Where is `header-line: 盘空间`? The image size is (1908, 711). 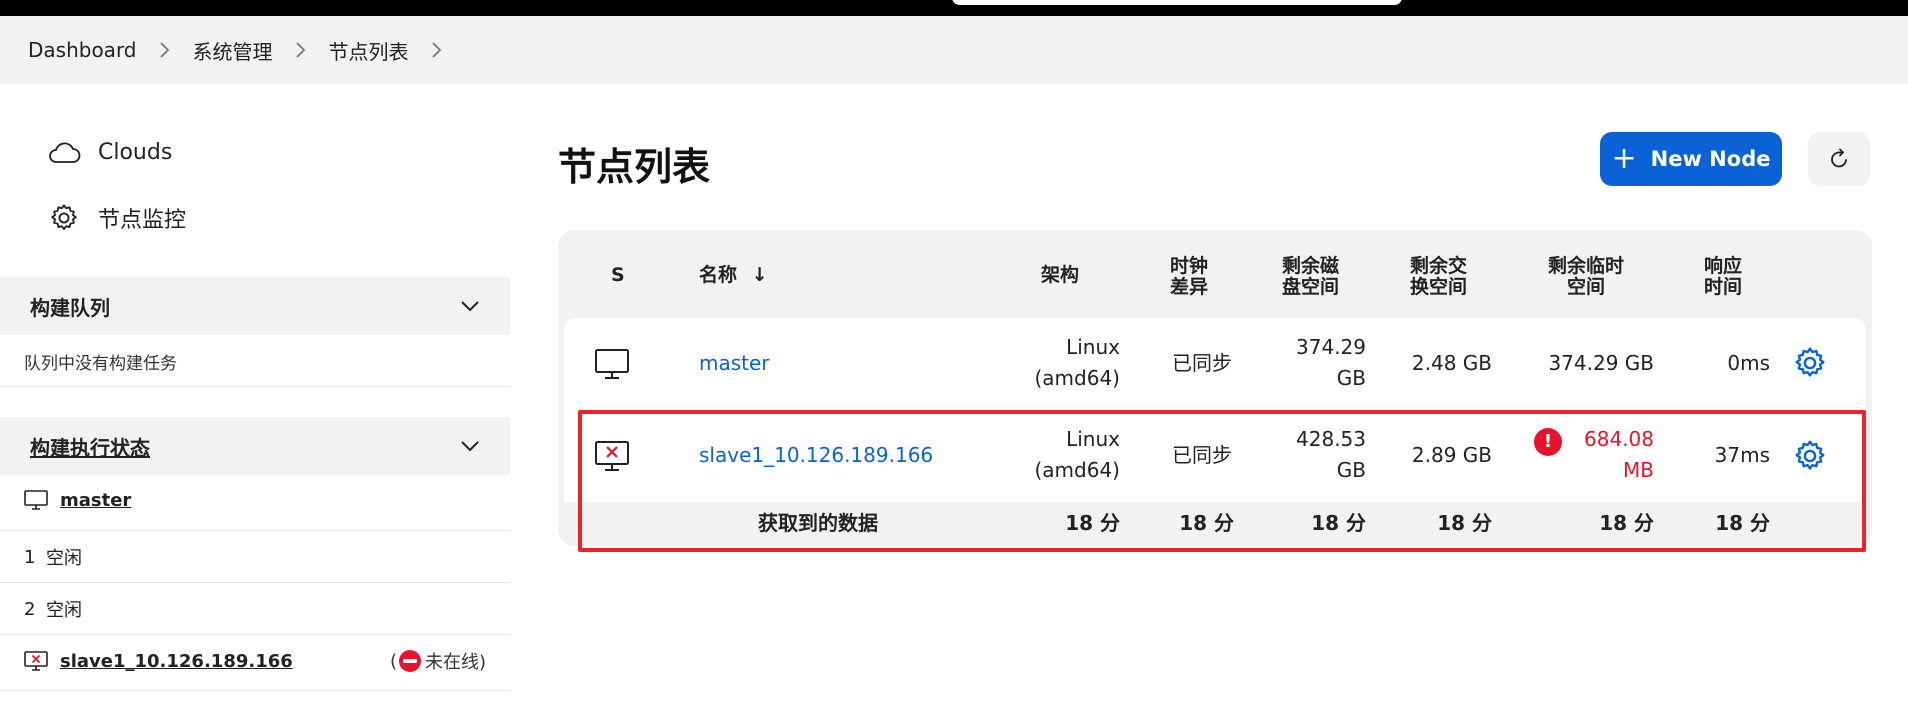
header-line: 盘空间 is located at coordinates (1311, 287).